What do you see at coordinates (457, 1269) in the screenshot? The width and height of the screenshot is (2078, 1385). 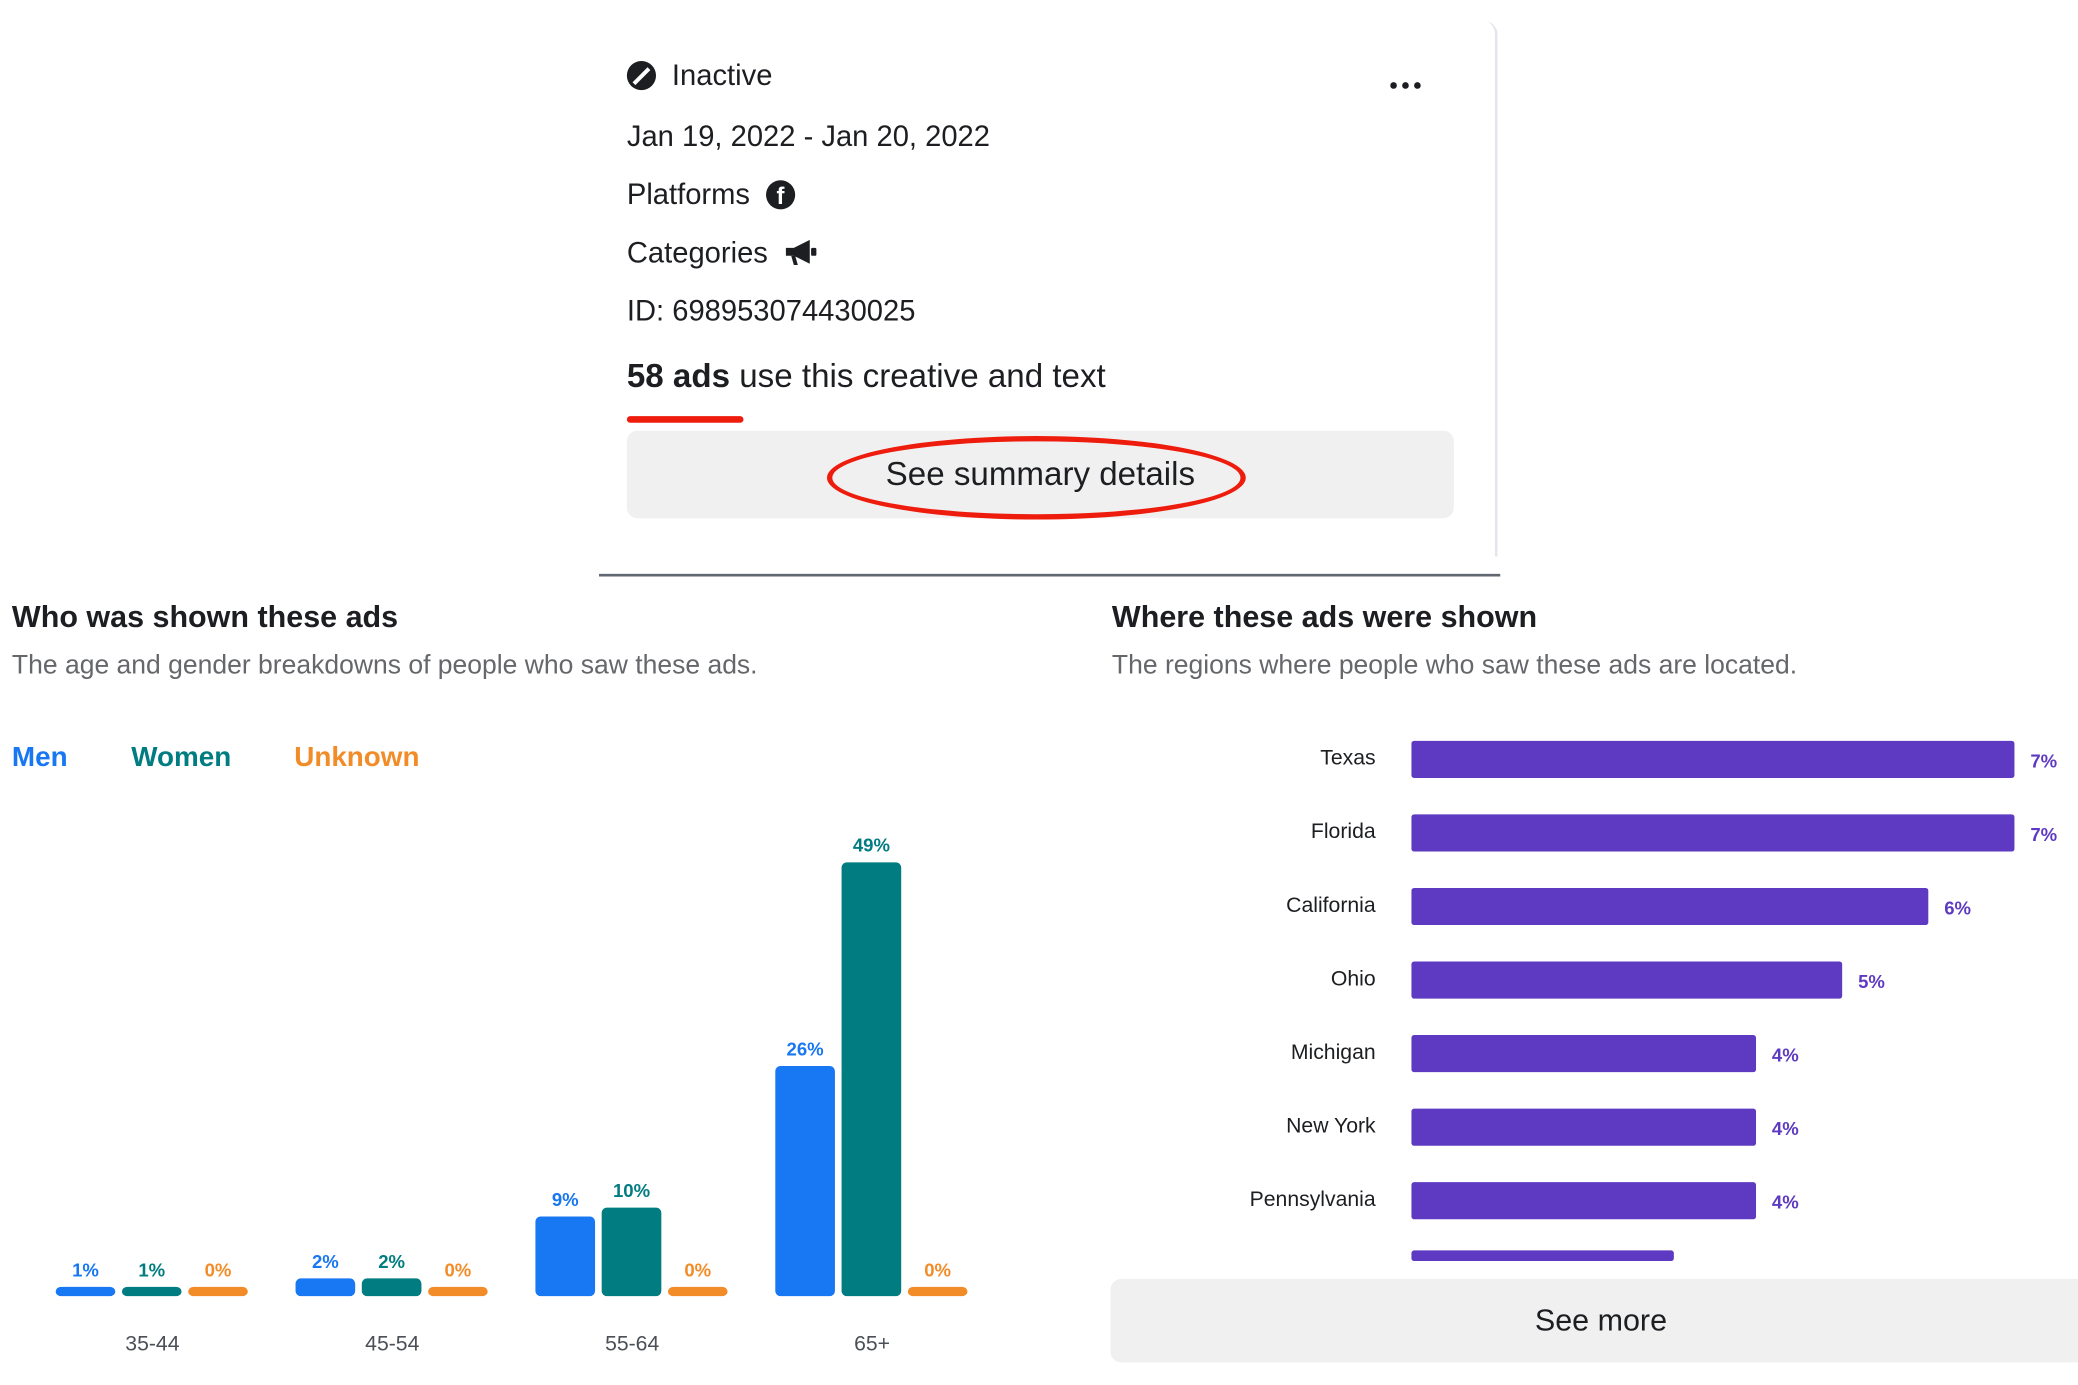 I see `data-label-unknown-45-54: 0%` at bounding box center [457, 1269].